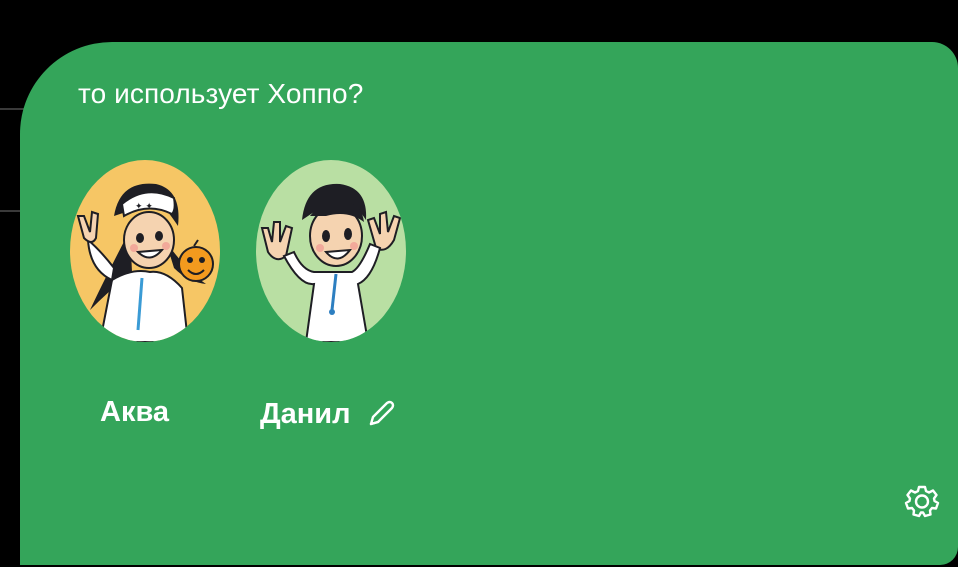  What do you see at coordinates (381, 414) in the screenshot?
I see `pencil-icon` at bounding box center [381, 414].